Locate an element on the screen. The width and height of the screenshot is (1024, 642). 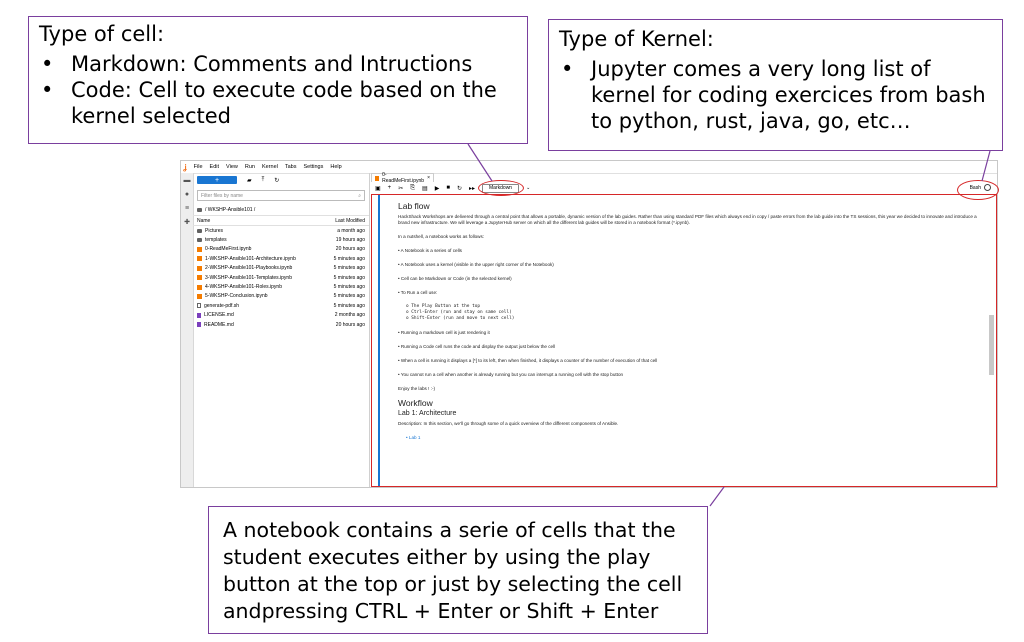
connector-notebook is located at coordinates (717, 496).